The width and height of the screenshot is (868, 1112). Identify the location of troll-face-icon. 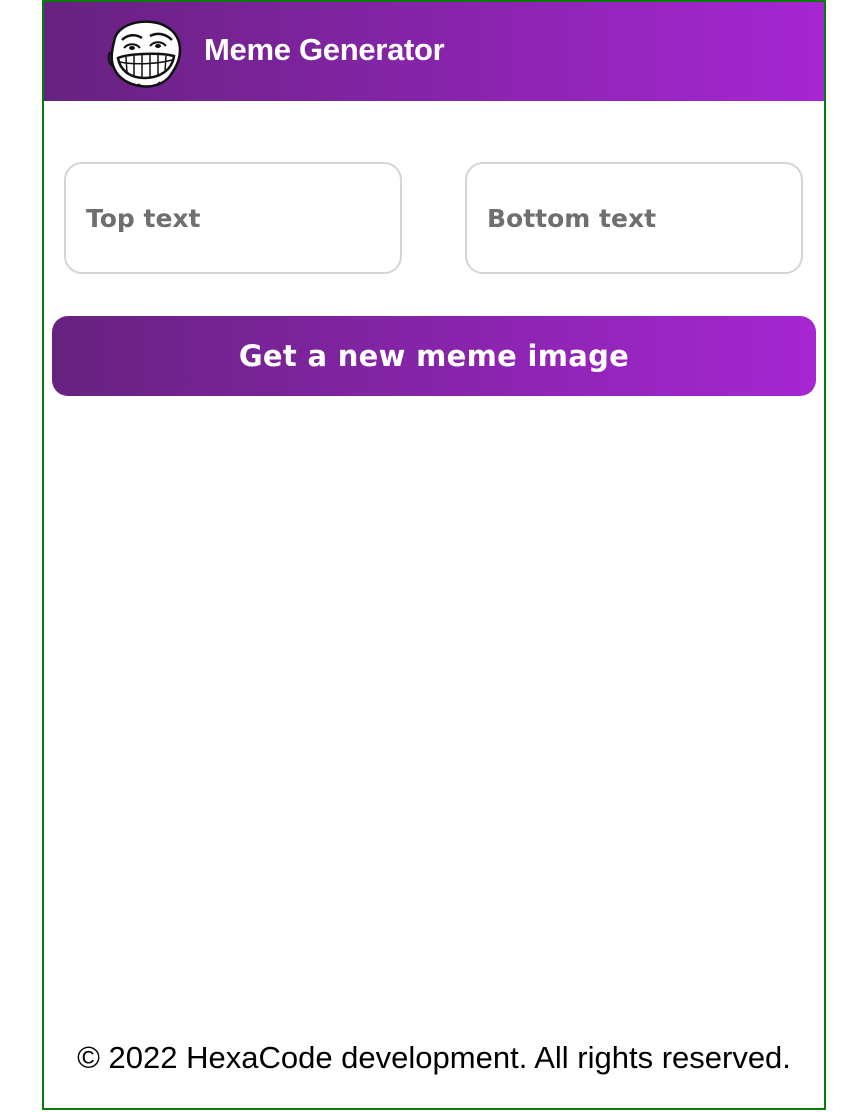
(144, 54).